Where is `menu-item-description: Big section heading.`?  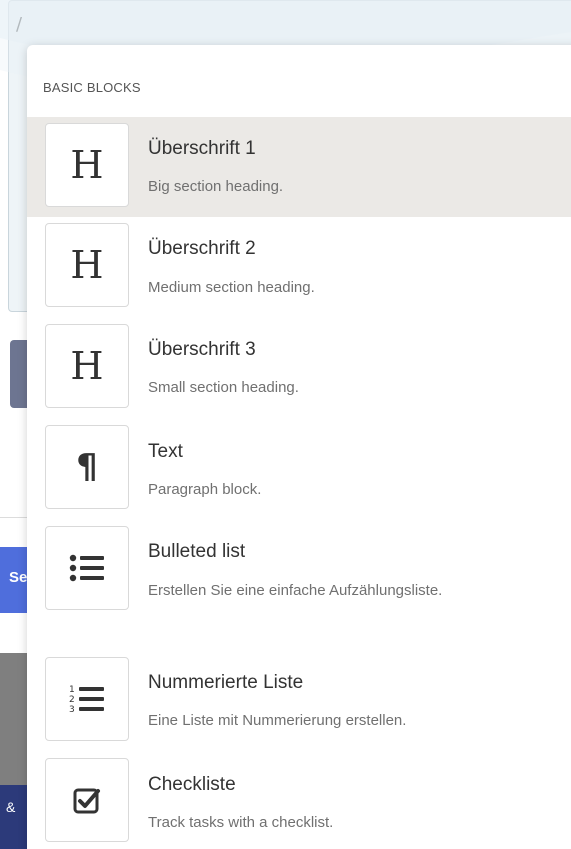 menu-item-description: Big section heading. is located at coordinates (216, 186).